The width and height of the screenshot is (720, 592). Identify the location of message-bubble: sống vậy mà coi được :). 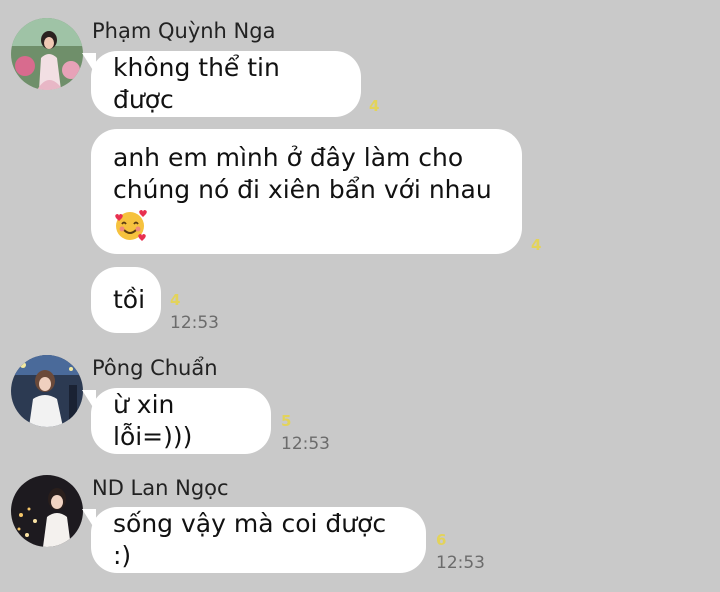
(254, 540).